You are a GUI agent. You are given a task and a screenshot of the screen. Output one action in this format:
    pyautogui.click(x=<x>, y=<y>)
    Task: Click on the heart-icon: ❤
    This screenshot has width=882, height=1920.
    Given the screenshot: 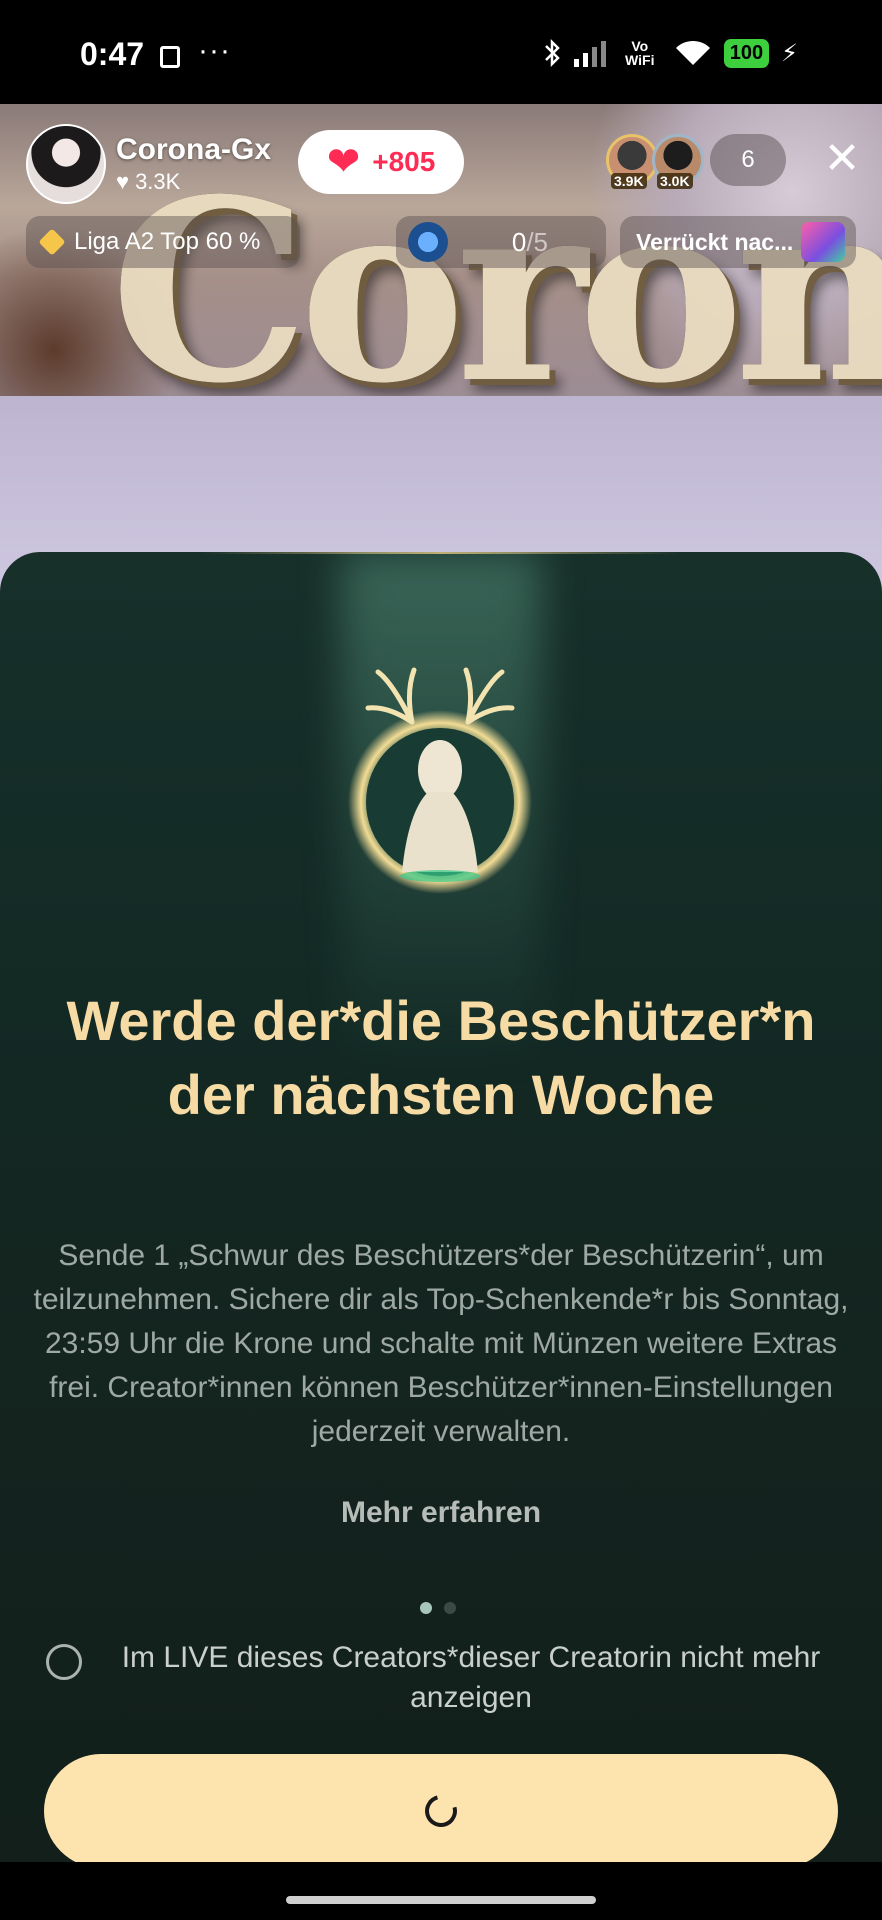 What is the action you would take?
    pyautogui.click(x=343, y=162)
    